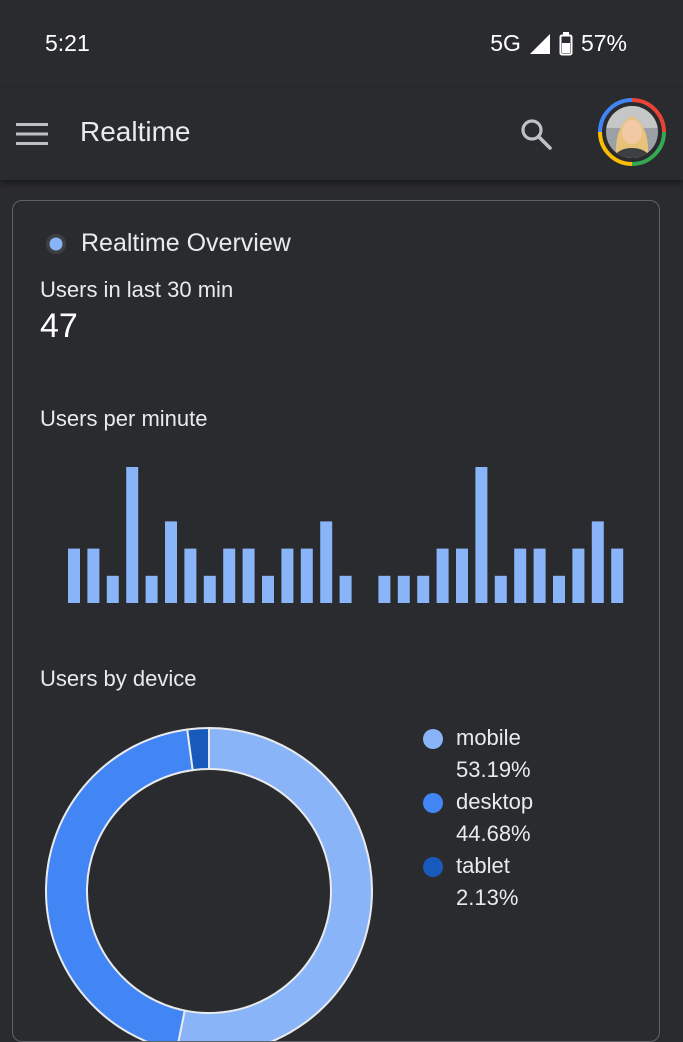 This screenshot has width=683, height=1042. Describe the element at coordinates (341, 44) in the screenshot. I see `status-bar: 5:21 5G 57%` at that location.